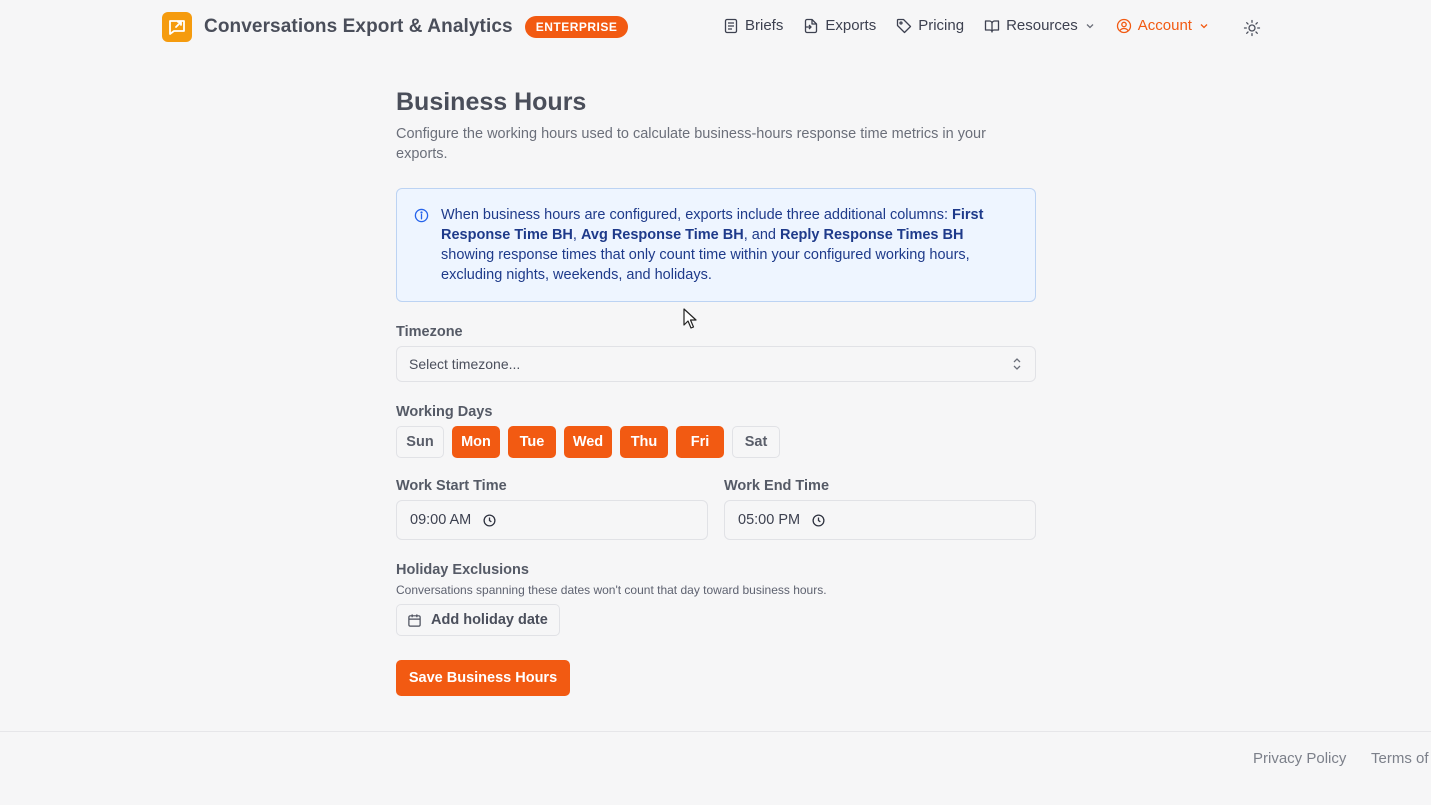  Describe the element at coordinates (764, 25) in the screenshot. I see `nav-briefs-label: Briefs` at that location.